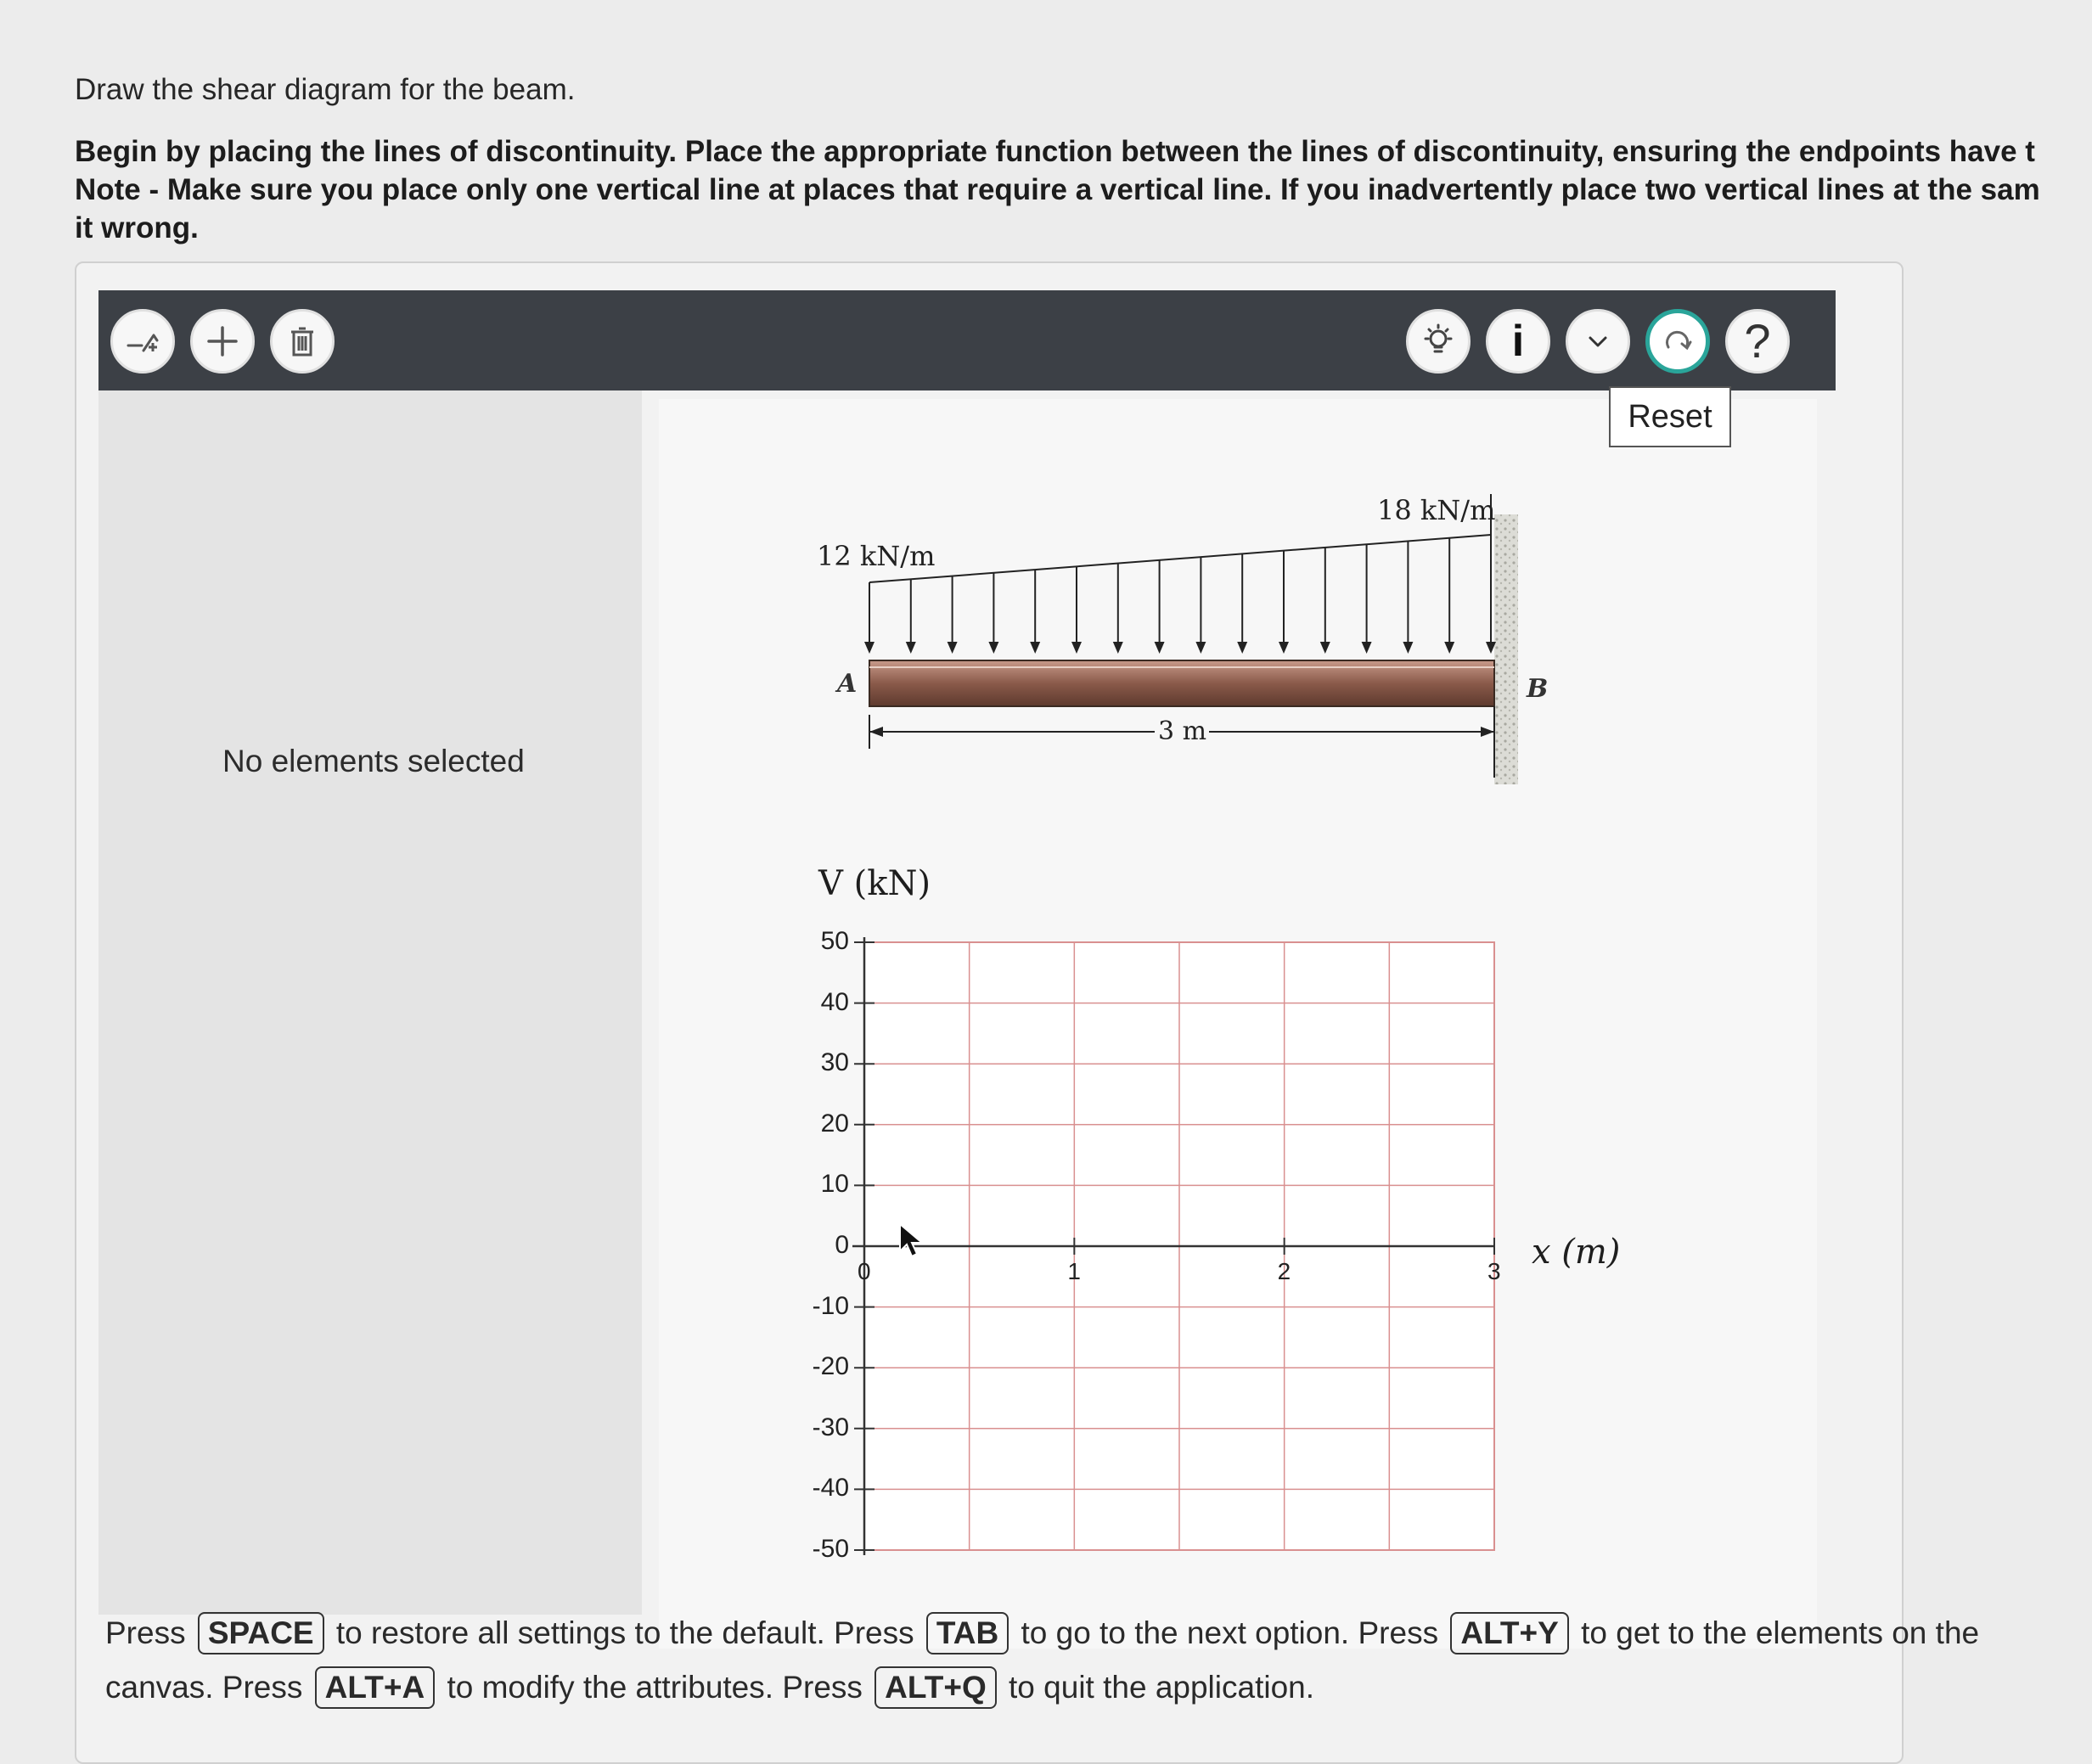  Describe the element at coordinates (1230, 1632) in the screenshot. I see `help-text-3: to go to the next option. Press` at that location.